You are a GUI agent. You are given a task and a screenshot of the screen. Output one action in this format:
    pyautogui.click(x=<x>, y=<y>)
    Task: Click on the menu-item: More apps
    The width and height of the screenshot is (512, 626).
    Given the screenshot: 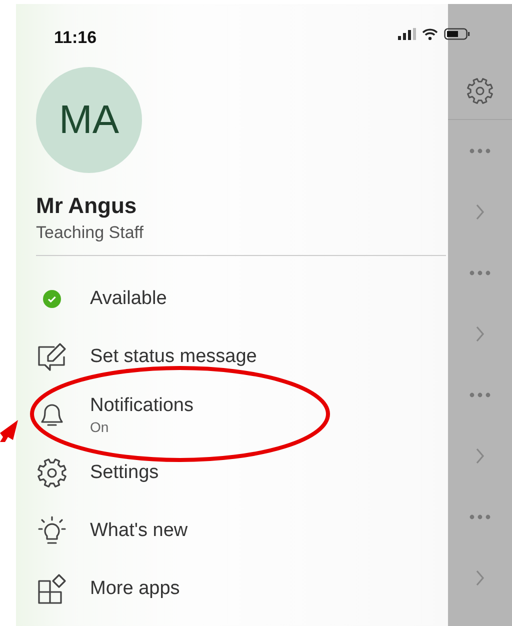 What is the action you would take?
    pyautogui.click(x=135, y=589)
    